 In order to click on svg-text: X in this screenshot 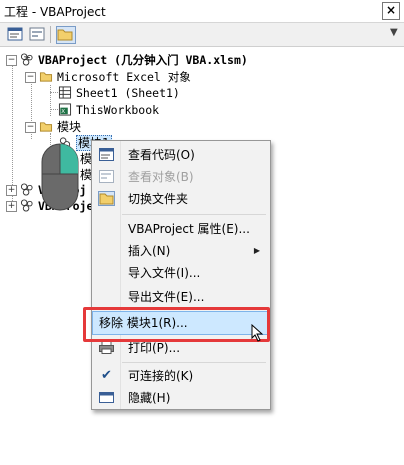, I will do `click(63, 112)`.